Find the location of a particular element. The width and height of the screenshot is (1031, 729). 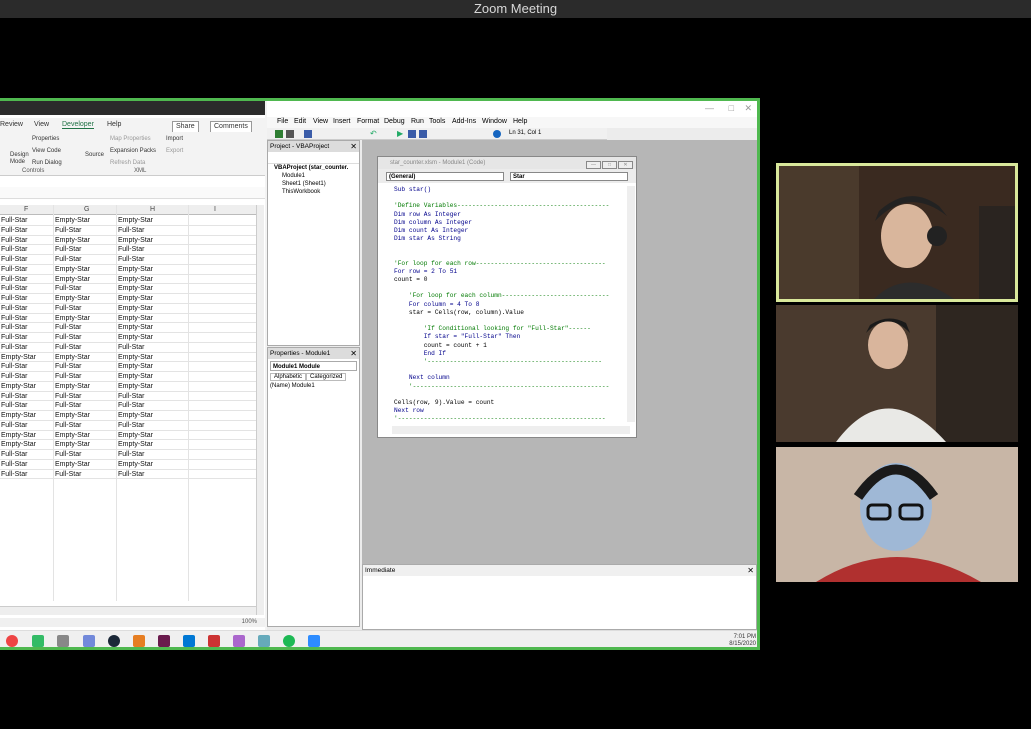

tab-help: Help is located at coordinates (114, 124).